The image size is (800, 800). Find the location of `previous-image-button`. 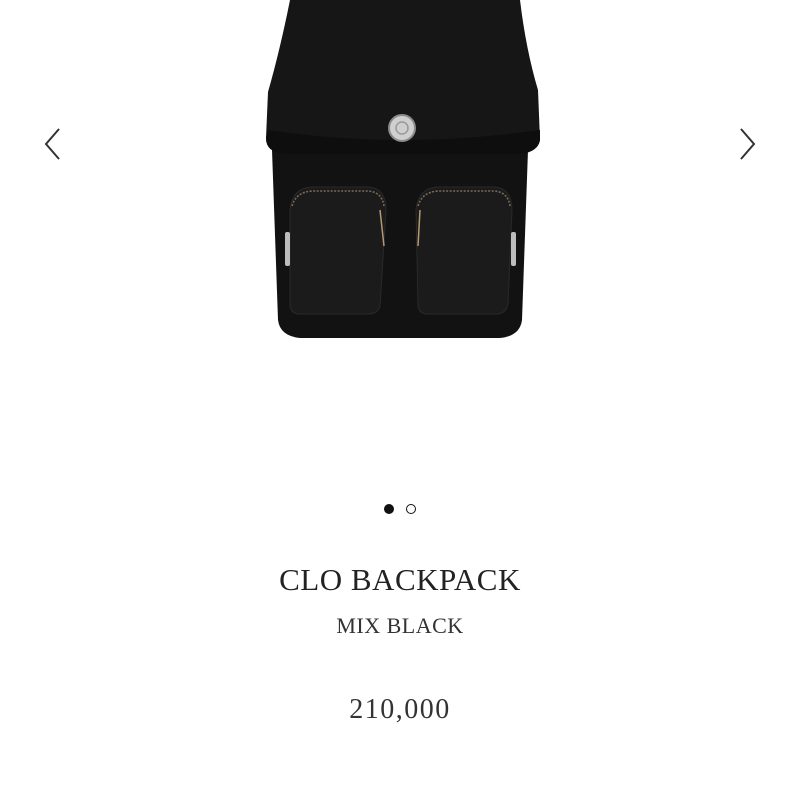

previous-image-button is located at coordinates (53, 144).